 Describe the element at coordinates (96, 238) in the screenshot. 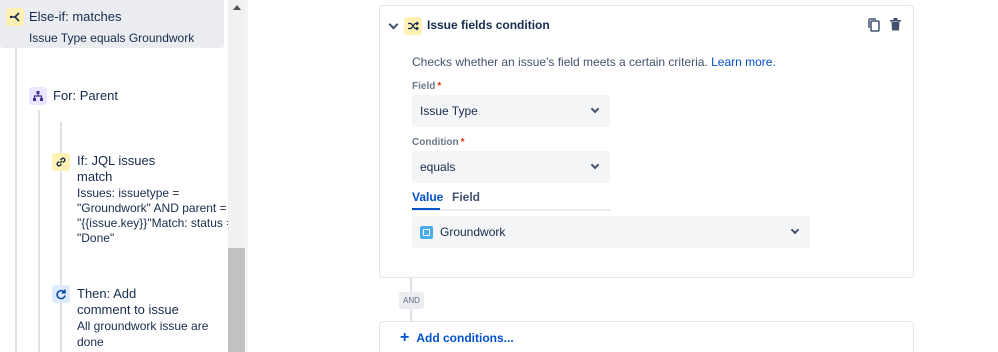

I see `if-jql-sub: "Done"` at that location.